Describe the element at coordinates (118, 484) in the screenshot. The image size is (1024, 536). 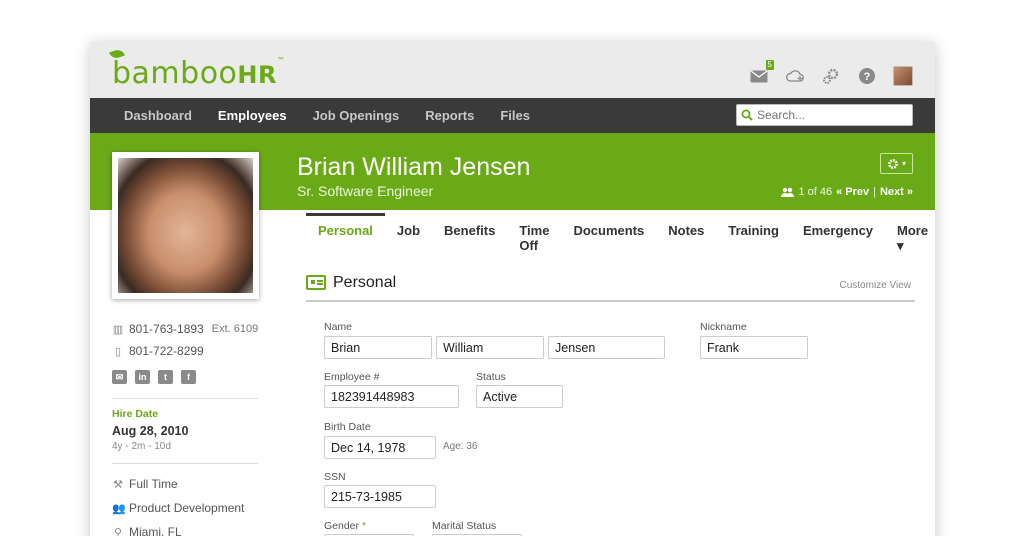
I see `wrench-icon: ⚒` at that location.